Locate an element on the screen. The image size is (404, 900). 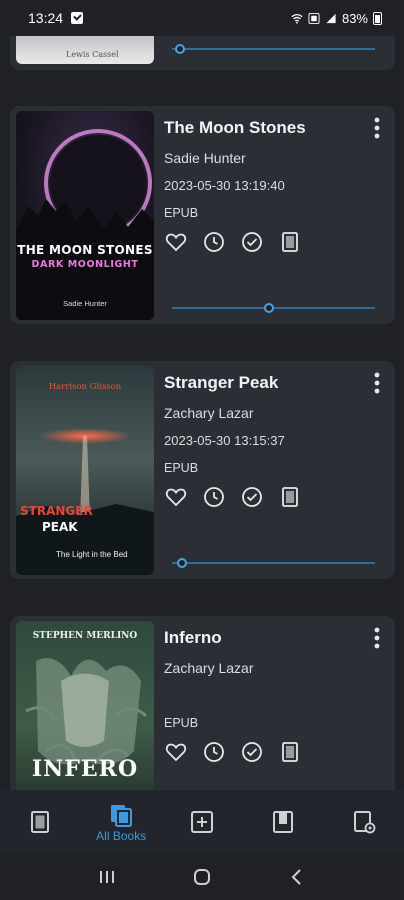
book-cover: Lewis Cassel is located at coordinates (85, 50).